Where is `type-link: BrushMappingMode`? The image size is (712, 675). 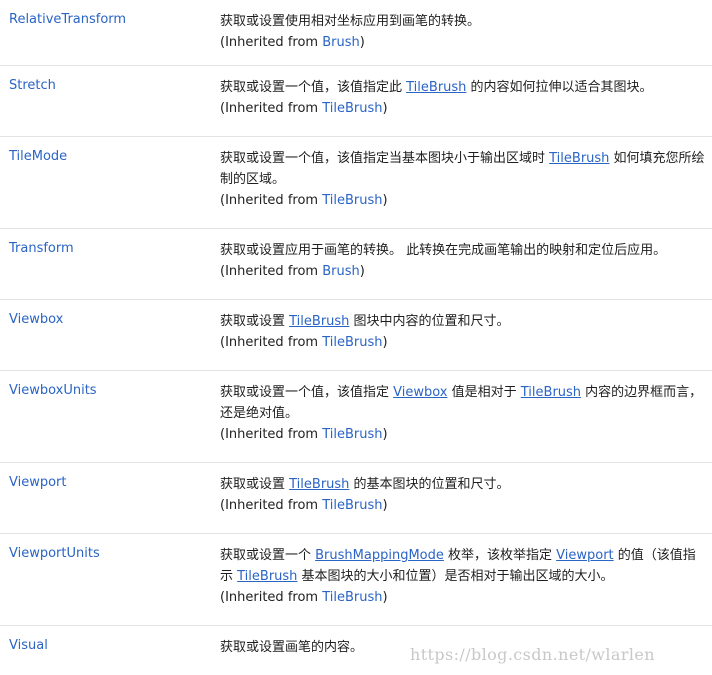 type-link: BrushMappingMode is located at coordinates (379, 555).